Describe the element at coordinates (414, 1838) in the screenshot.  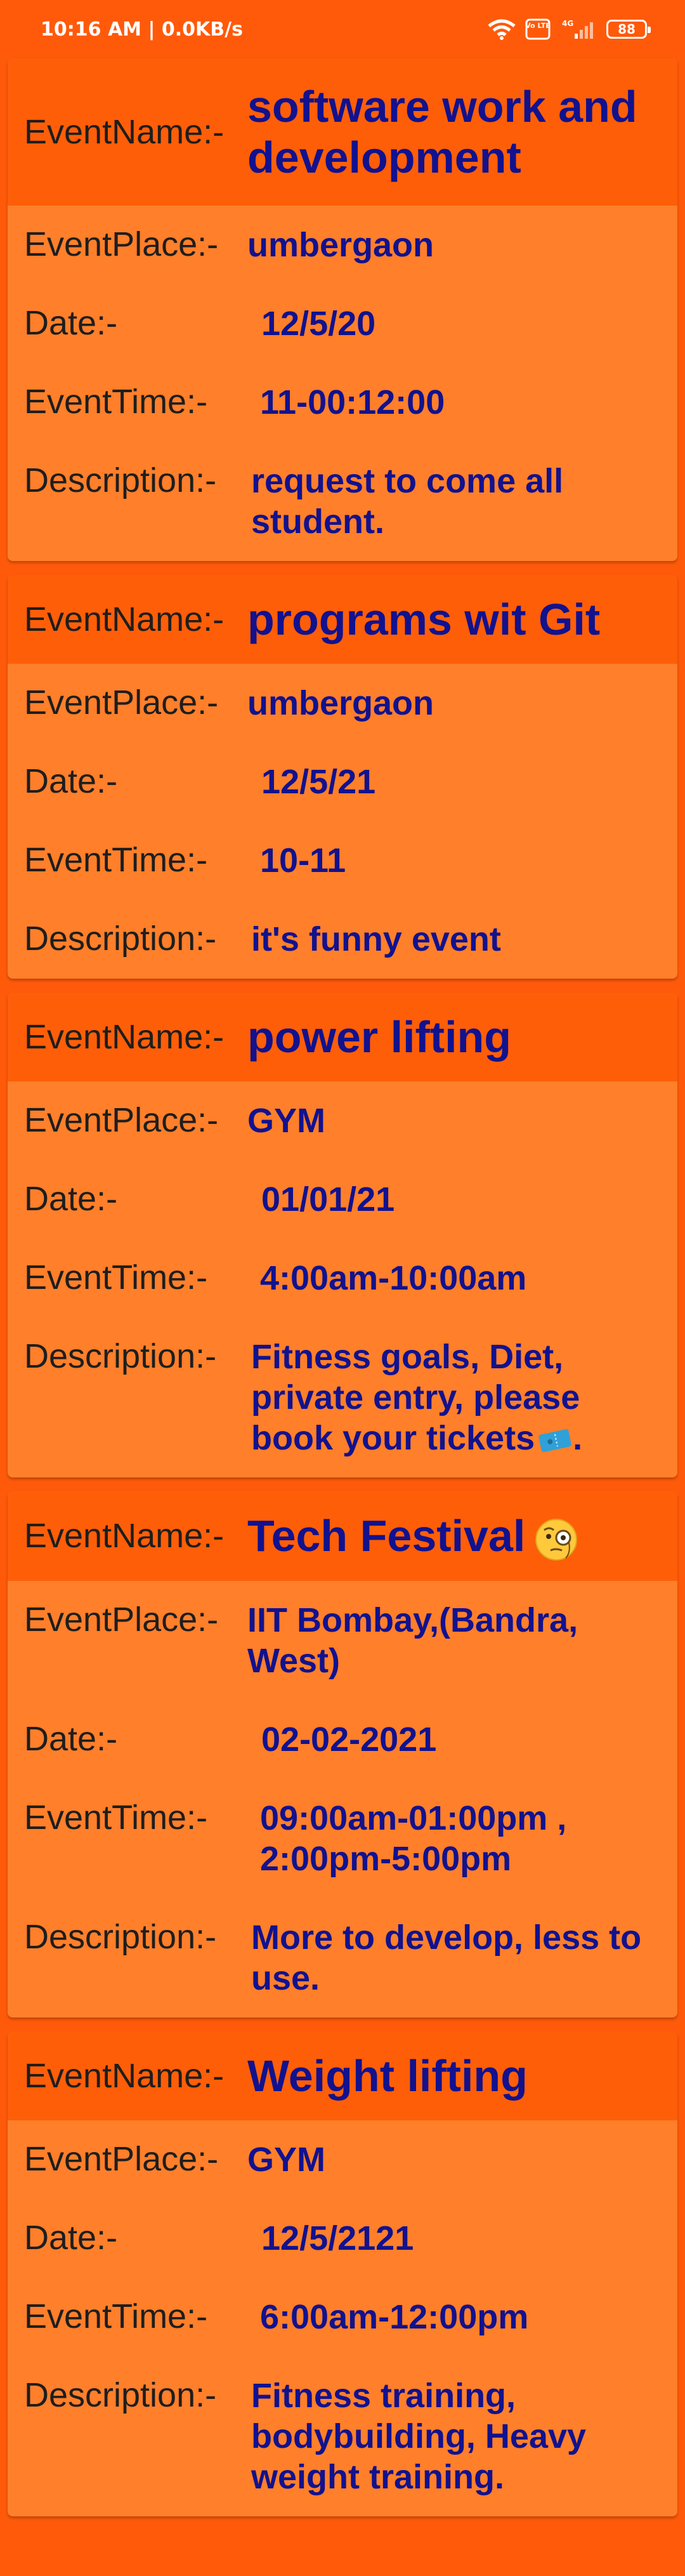
I see `event-time-value: 09:00am-01:00pm , 2:00pm-5:00pm` at that location.